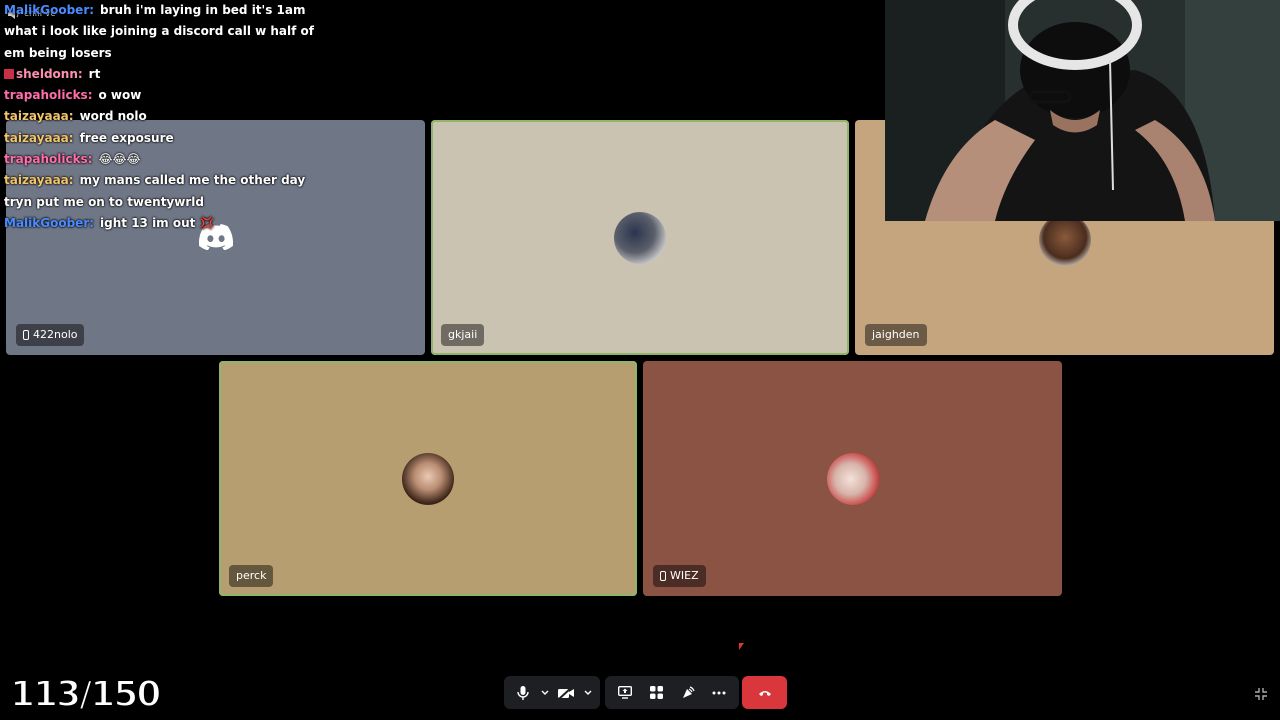  I want to click on hangup-button, so click(764, 692).